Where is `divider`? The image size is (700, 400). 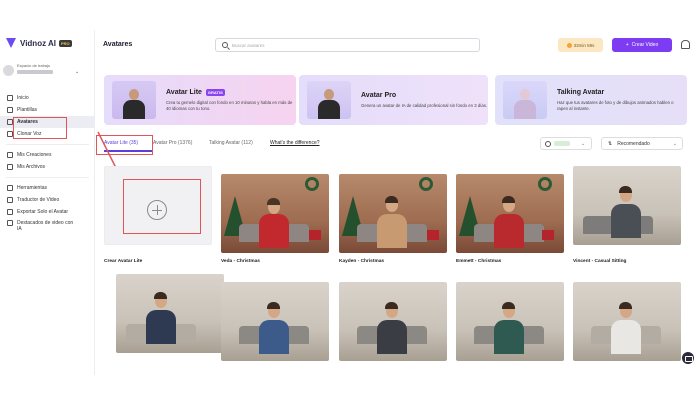
divider is located at coordinates (47, 177).